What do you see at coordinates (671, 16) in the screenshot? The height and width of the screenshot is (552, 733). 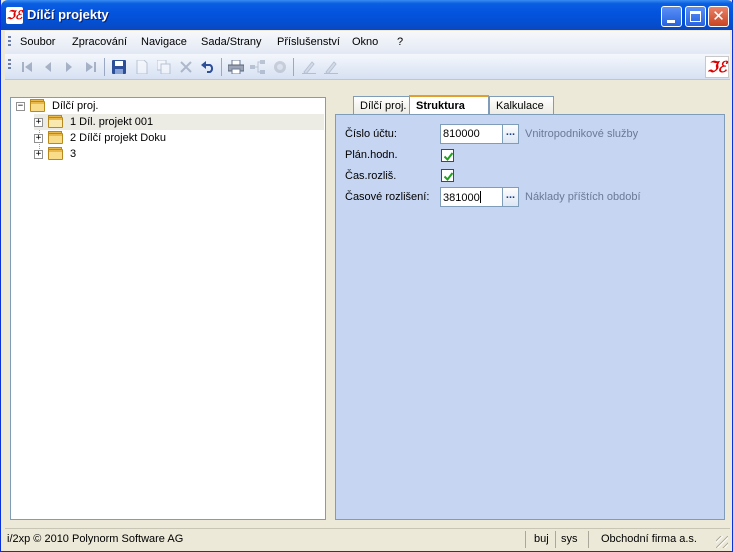 I see `minimize-button` at bounding box center [671, 16].